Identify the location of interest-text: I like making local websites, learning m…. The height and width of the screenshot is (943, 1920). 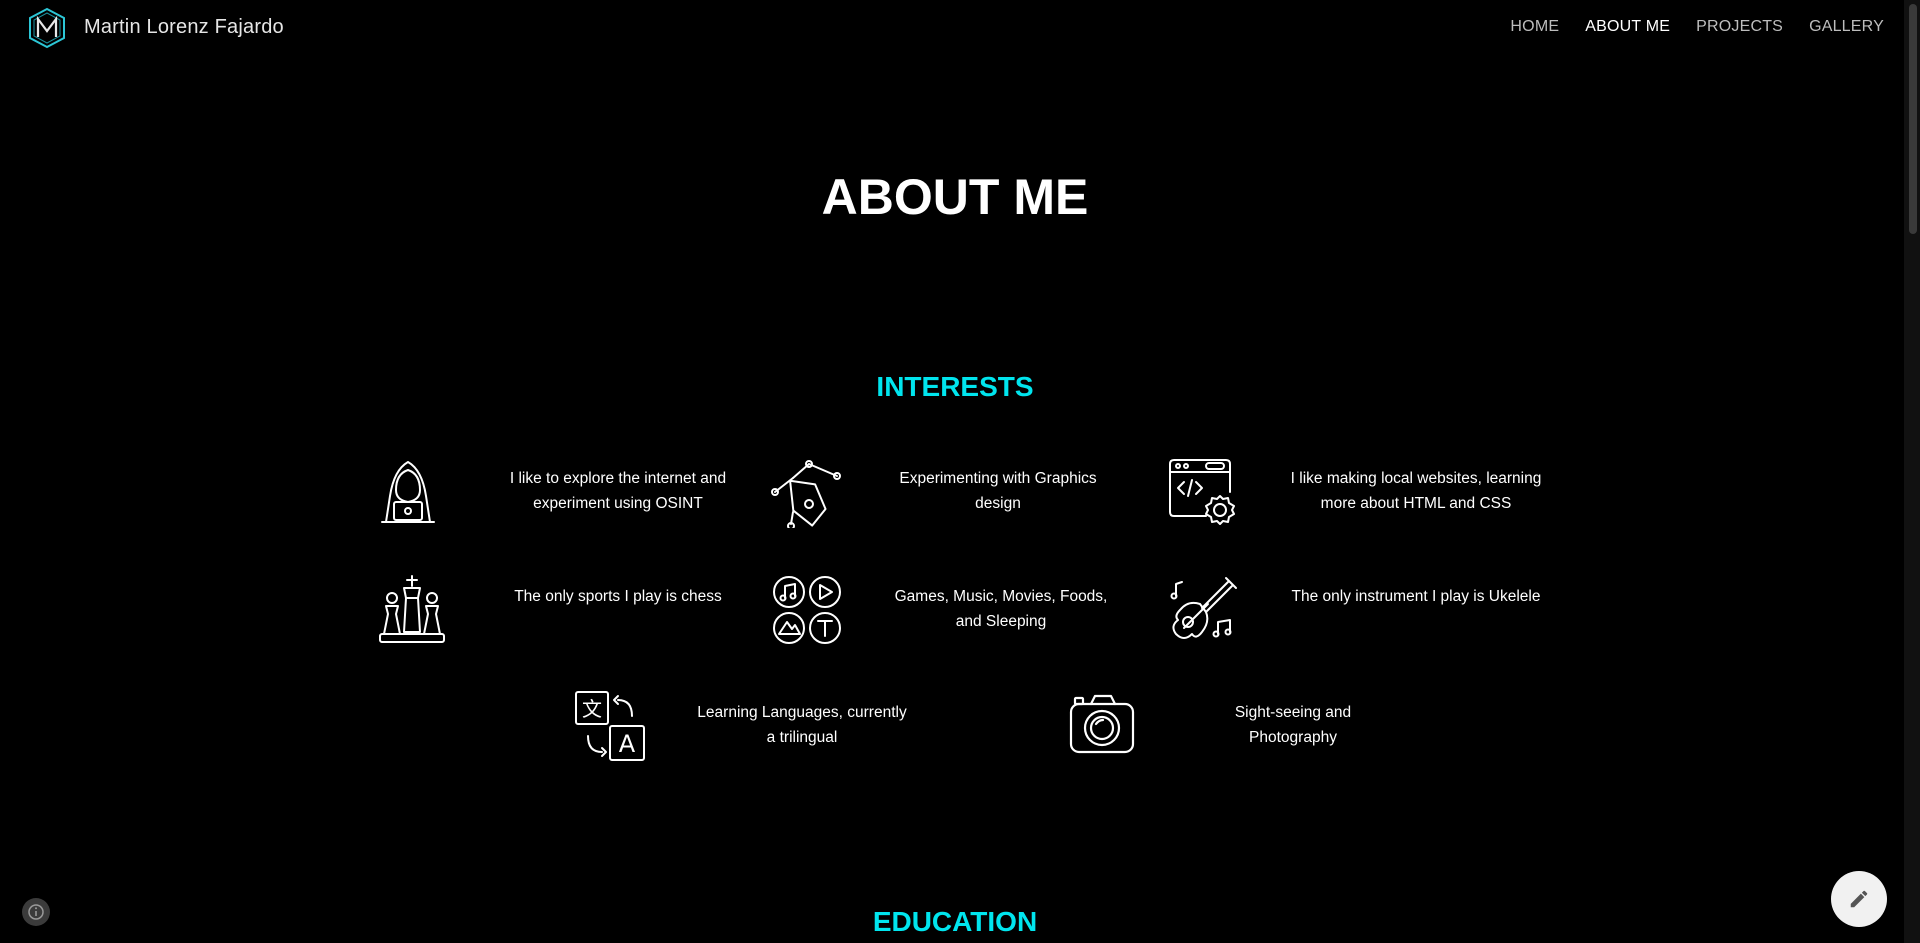
(1416, 491).